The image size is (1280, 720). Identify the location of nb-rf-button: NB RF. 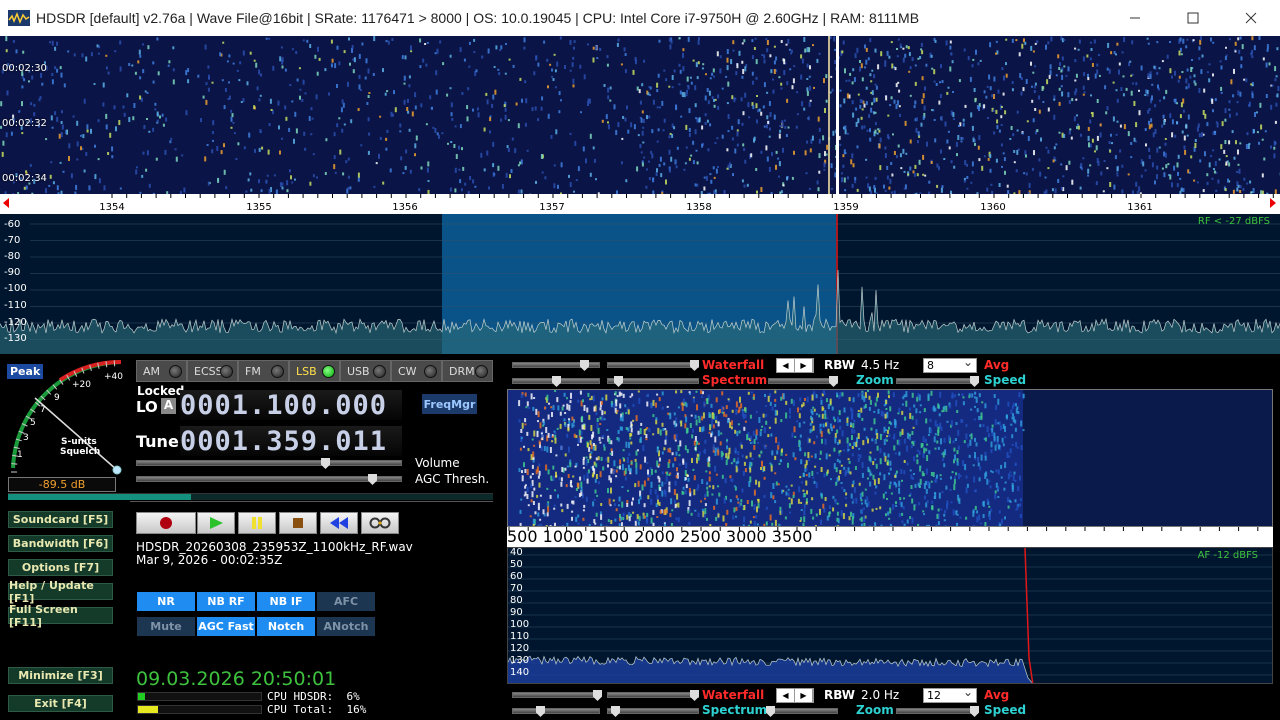
(226, 601).